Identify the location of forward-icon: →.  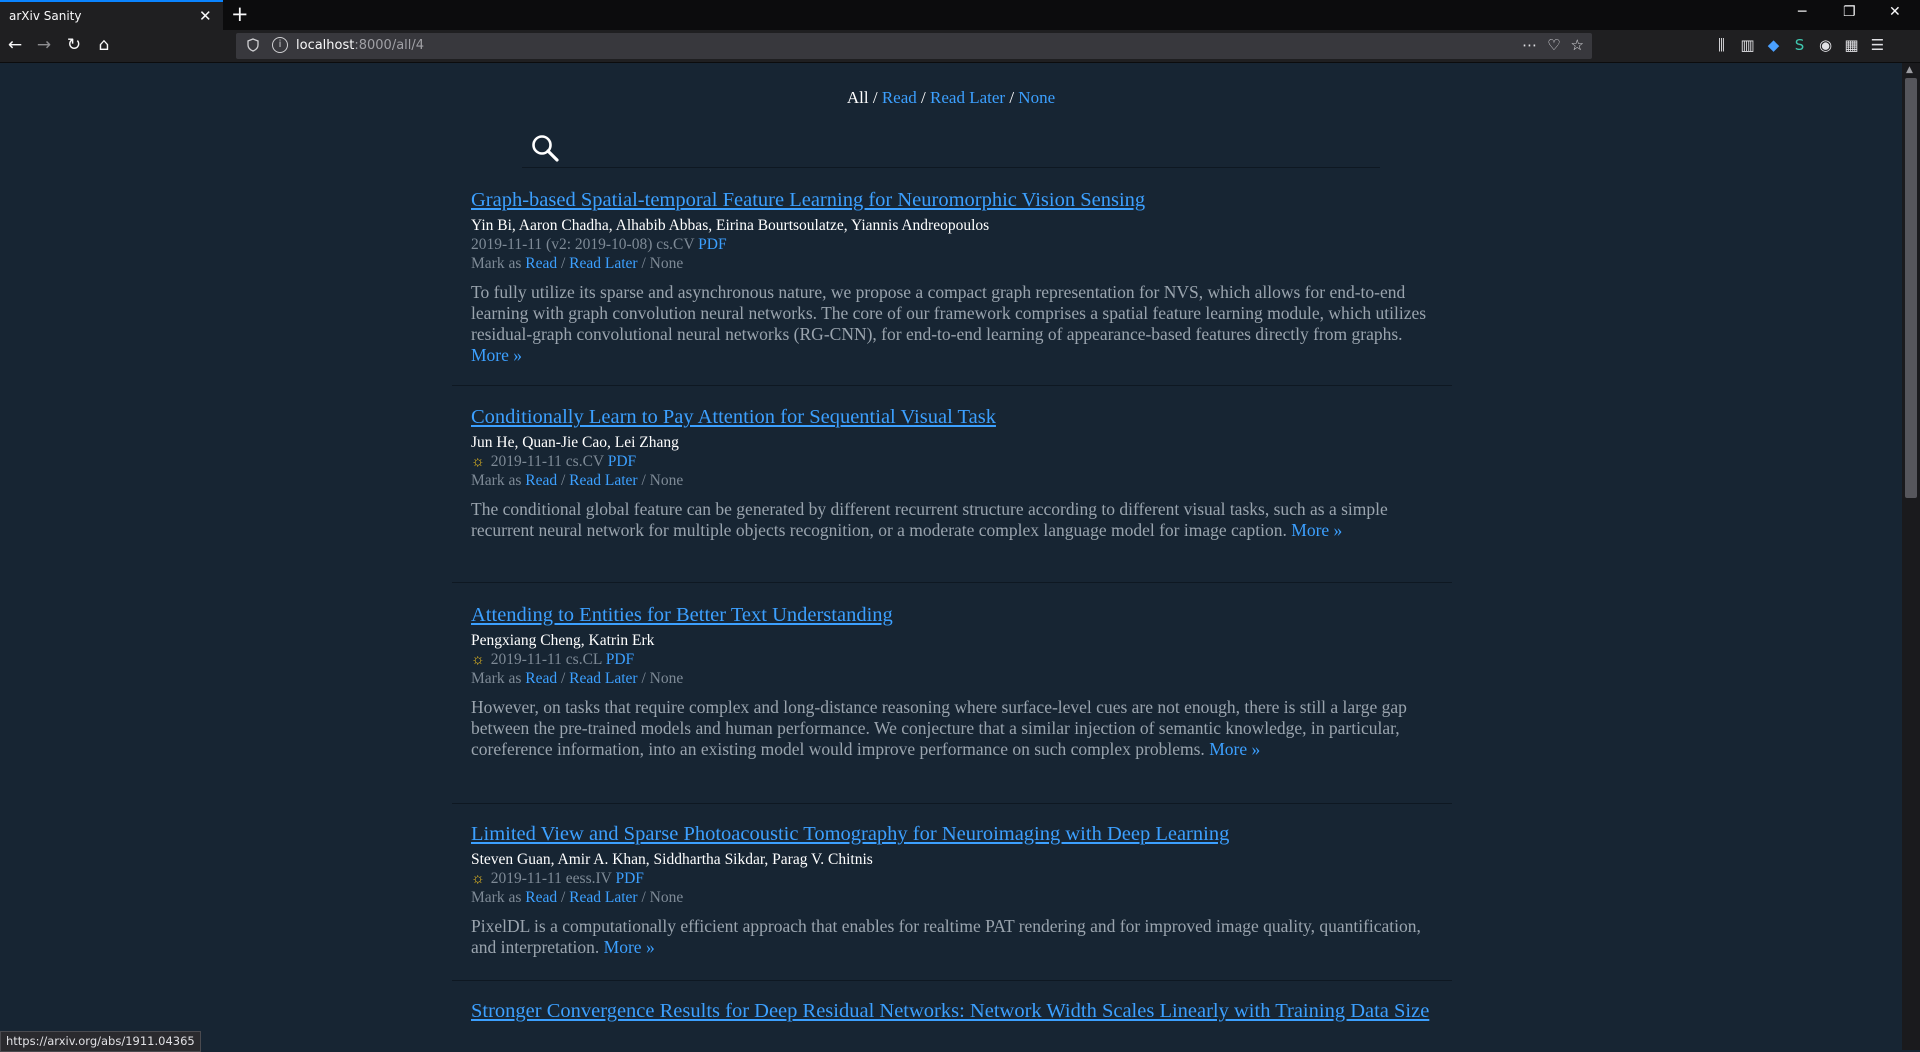
(44, 45).